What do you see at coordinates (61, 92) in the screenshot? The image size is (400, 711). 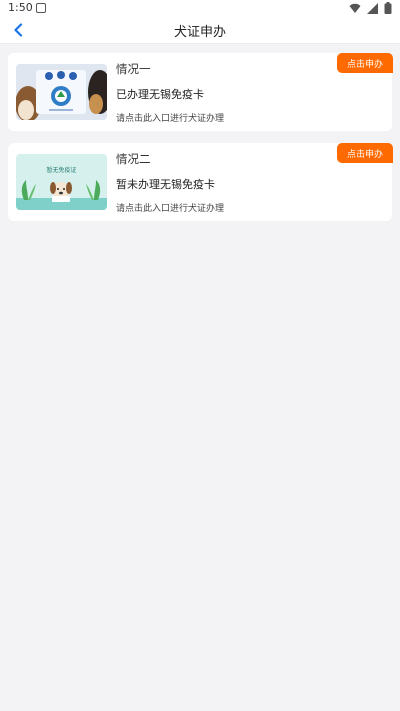 I see `dog-card-photo` at bounding box center [61, 92].